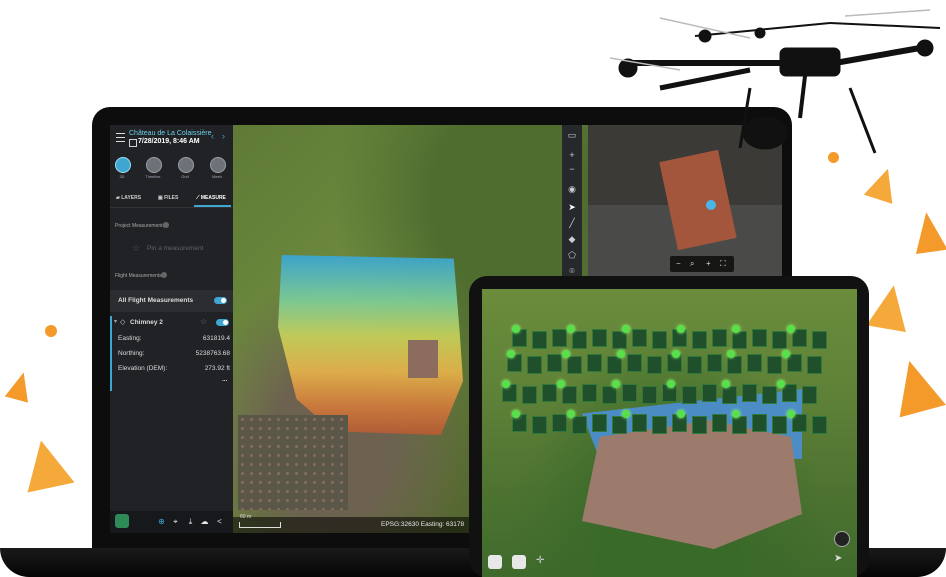 The image size is (946, 577). Describe the element at coordinates (115, 321) in the screenshot. I see `chevron-down-icon: ▾` at that location.